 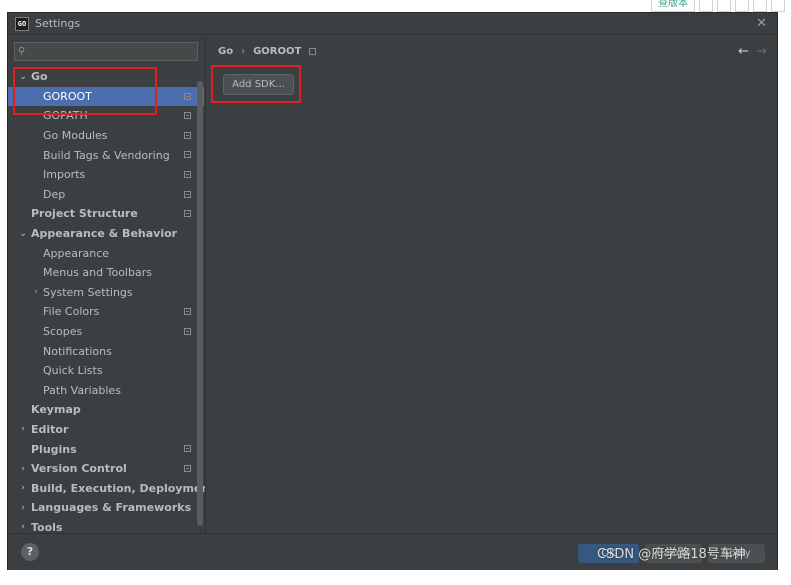 I want to click on breadcrumb-current: GOROOT, so click(x=277, y=51).